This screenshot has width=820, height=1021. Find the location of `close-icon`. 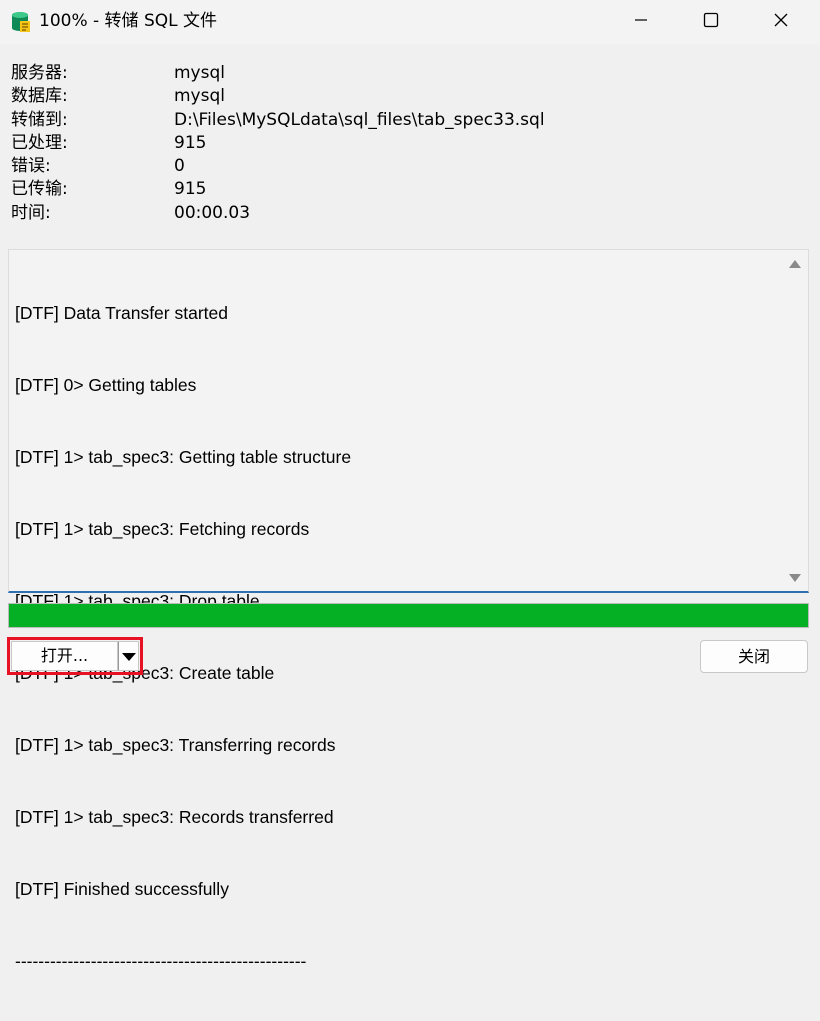

close-icon is located at coordinates (781, 22).